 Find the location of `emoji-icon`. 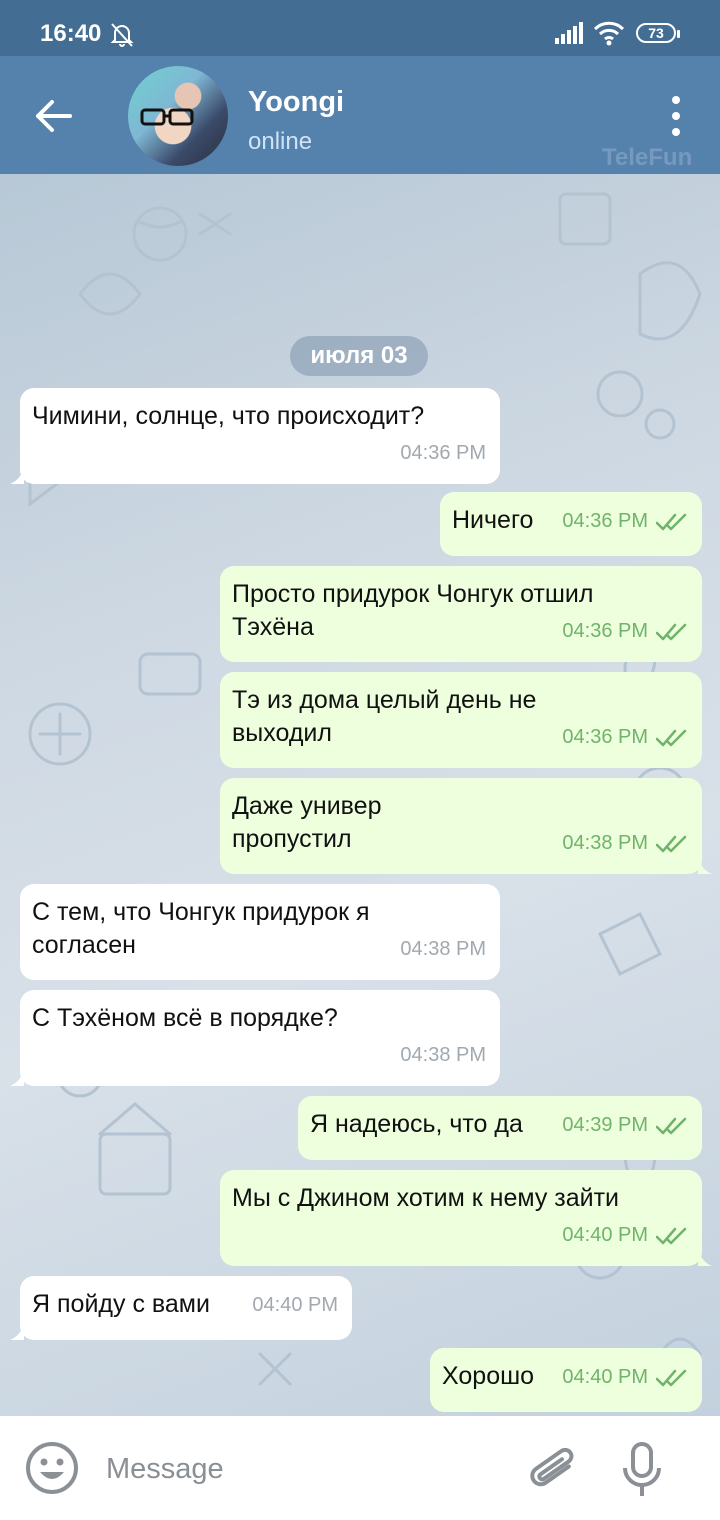

emoji-icon is located at coordinates (52, 1468).